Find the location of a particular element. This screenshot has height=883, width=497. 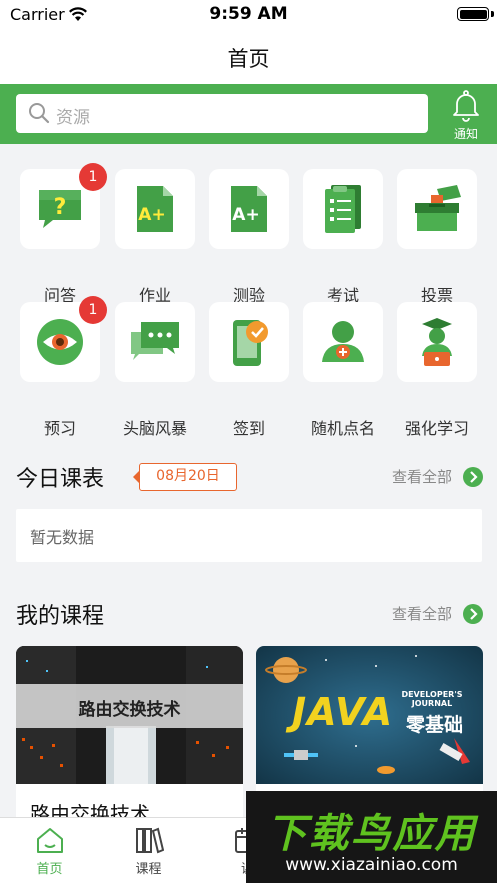

schedule-empty-panel: 暂无数据 is located at coordinates (249, 535).